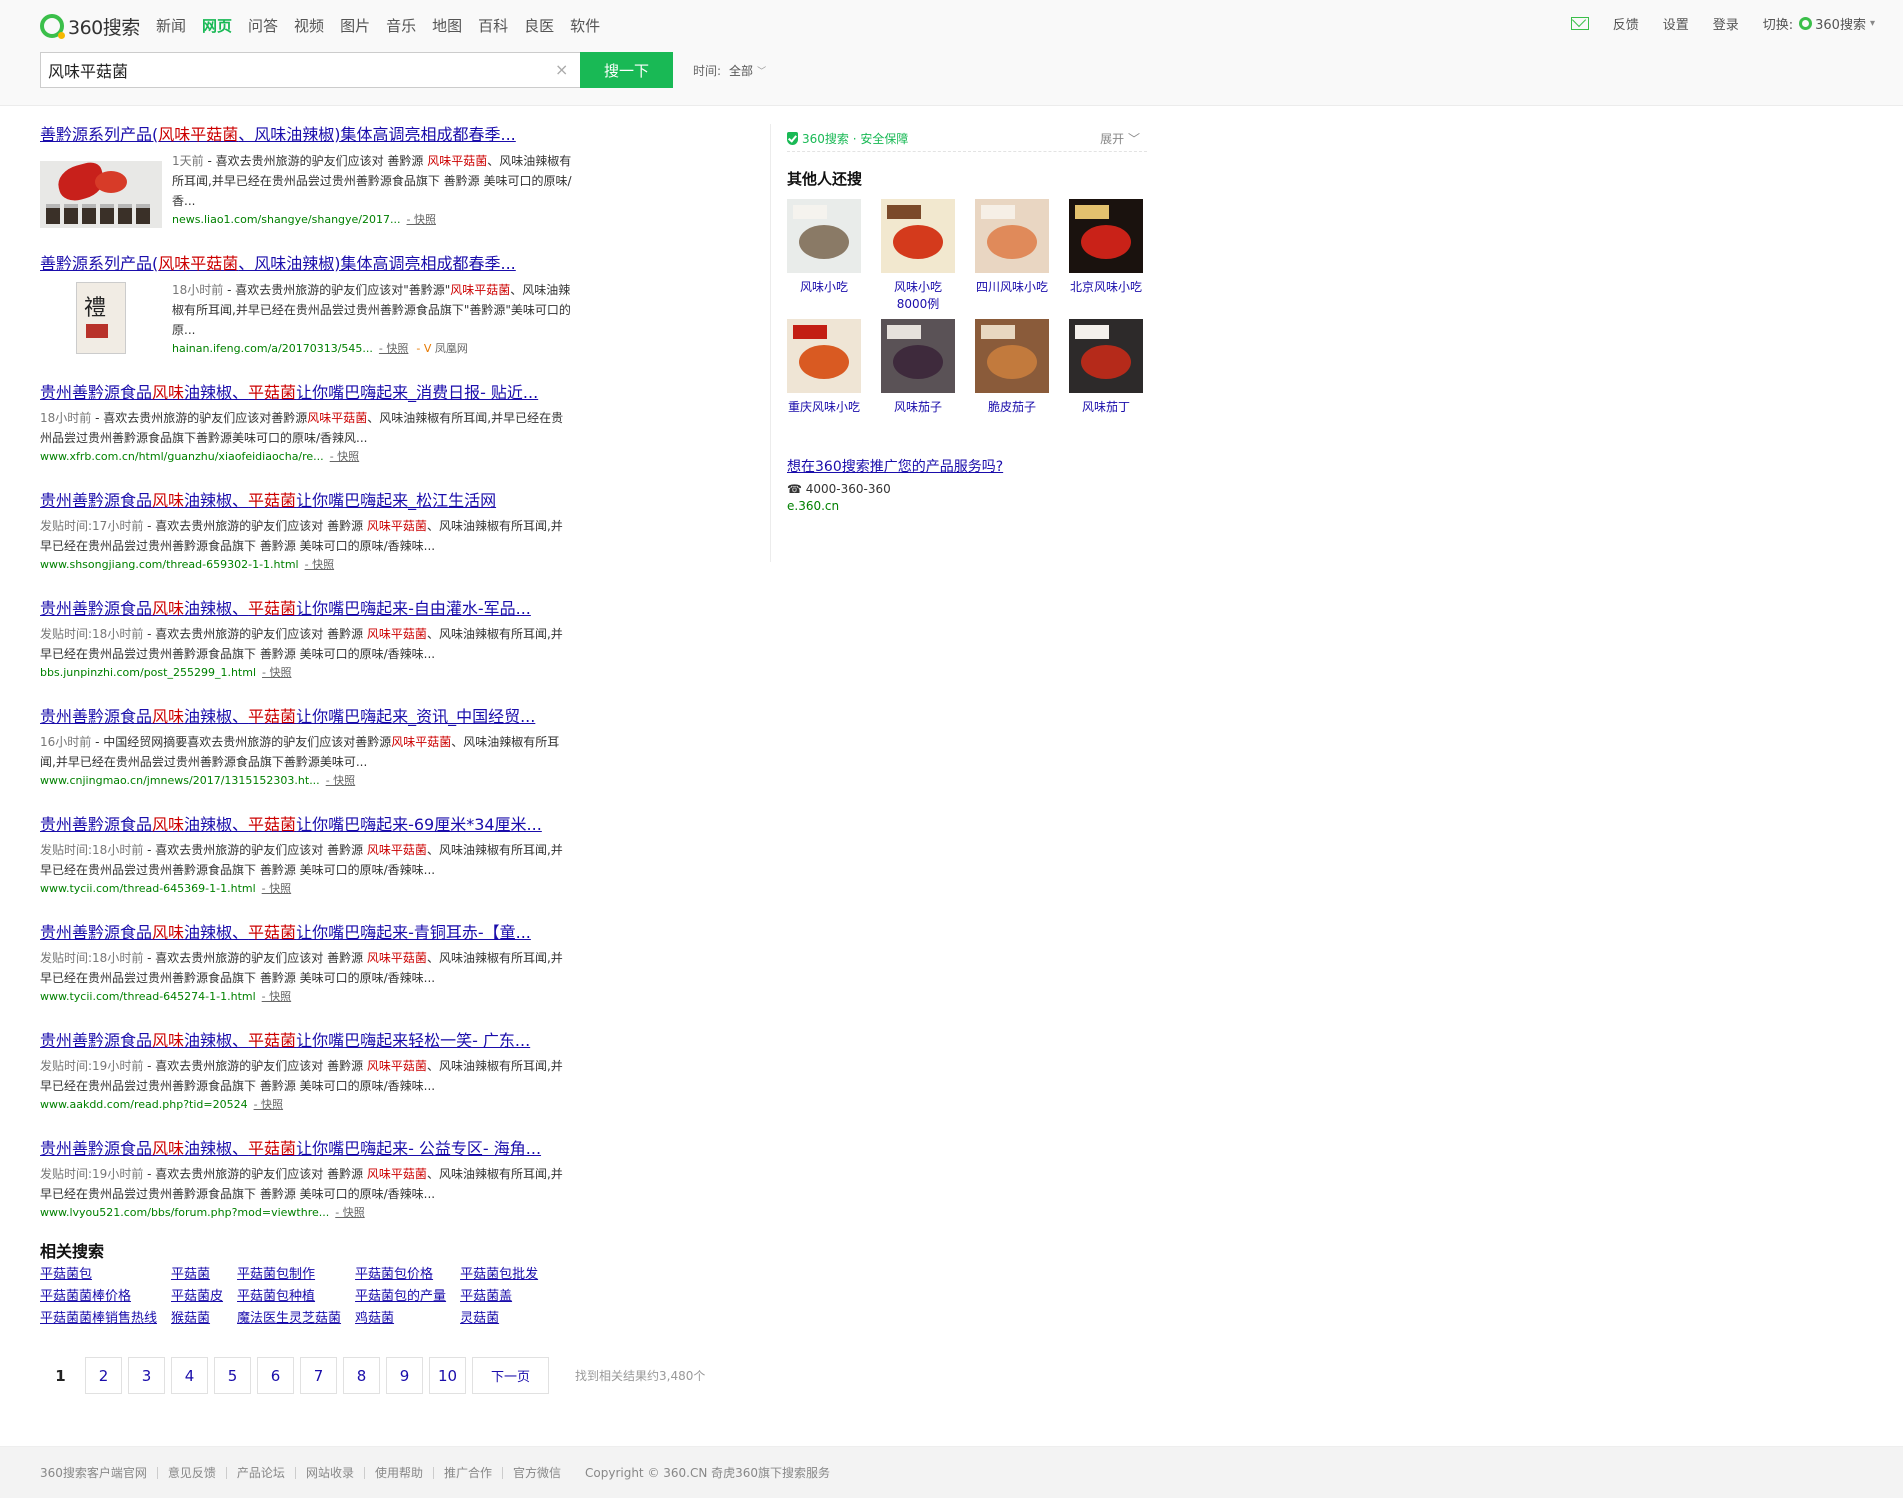 This screenshot has width=1903, height=1498. What do you see at coordinates (1106, 407) in the screenshot?
I see `others-label: 风味茄丁` at bounding box center [1106, 407].